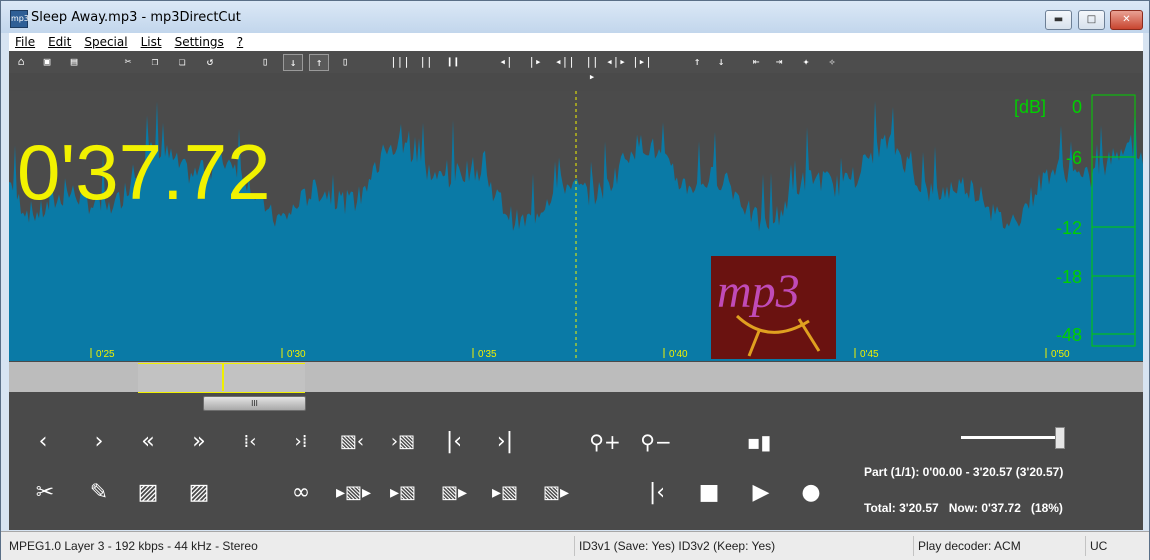  Describe the element at coordinates (806, 61) in the screenshot. I see `marker-add-icon: ✦` at that location.